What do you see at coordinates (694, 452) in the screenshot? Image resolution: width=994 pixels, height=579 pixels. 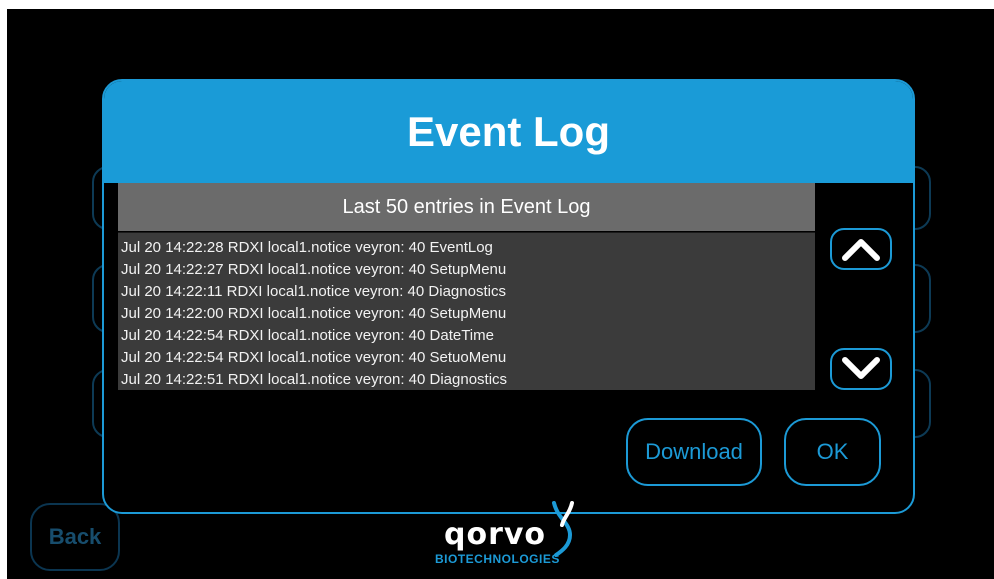 I see `download-button: Download` at bounding box center [694, 452].